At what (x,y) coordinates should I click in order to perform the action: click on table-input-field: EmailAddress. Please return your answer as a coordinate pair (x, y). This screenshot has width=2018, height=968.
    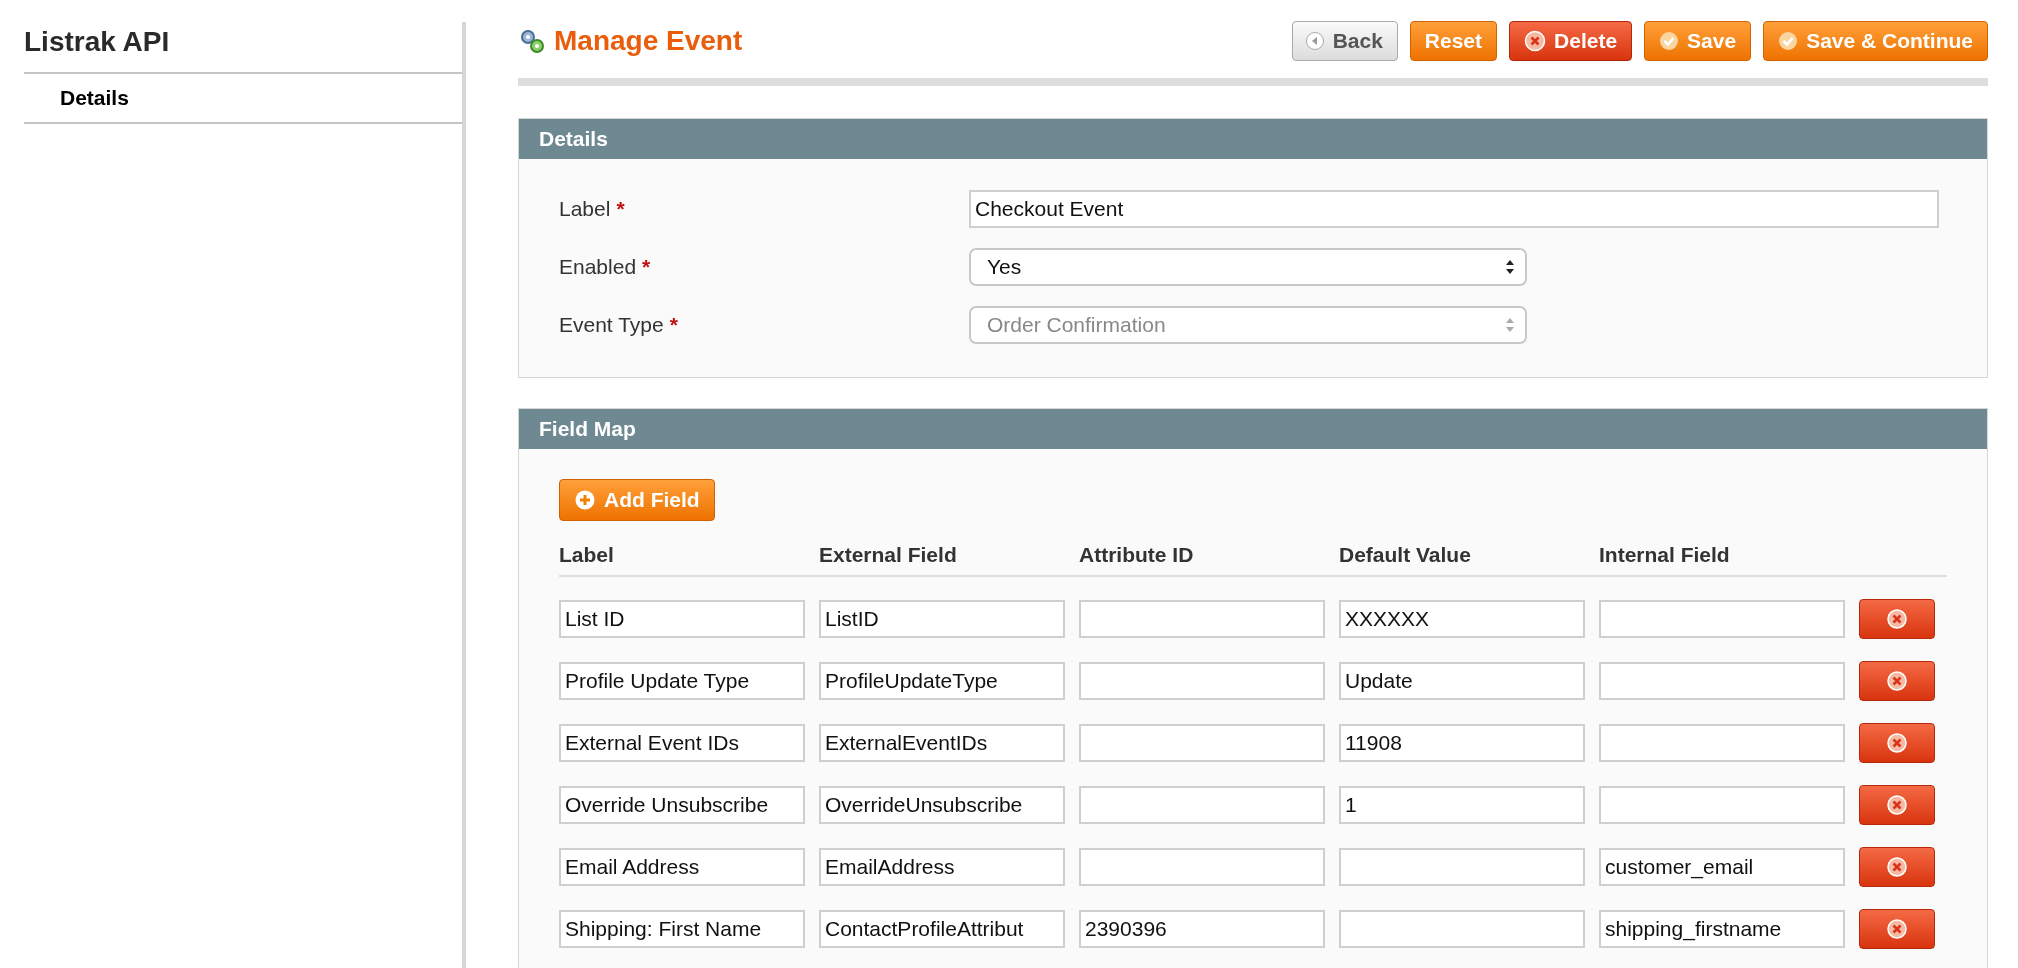
    Looking at the image, I should click on (942, 867).